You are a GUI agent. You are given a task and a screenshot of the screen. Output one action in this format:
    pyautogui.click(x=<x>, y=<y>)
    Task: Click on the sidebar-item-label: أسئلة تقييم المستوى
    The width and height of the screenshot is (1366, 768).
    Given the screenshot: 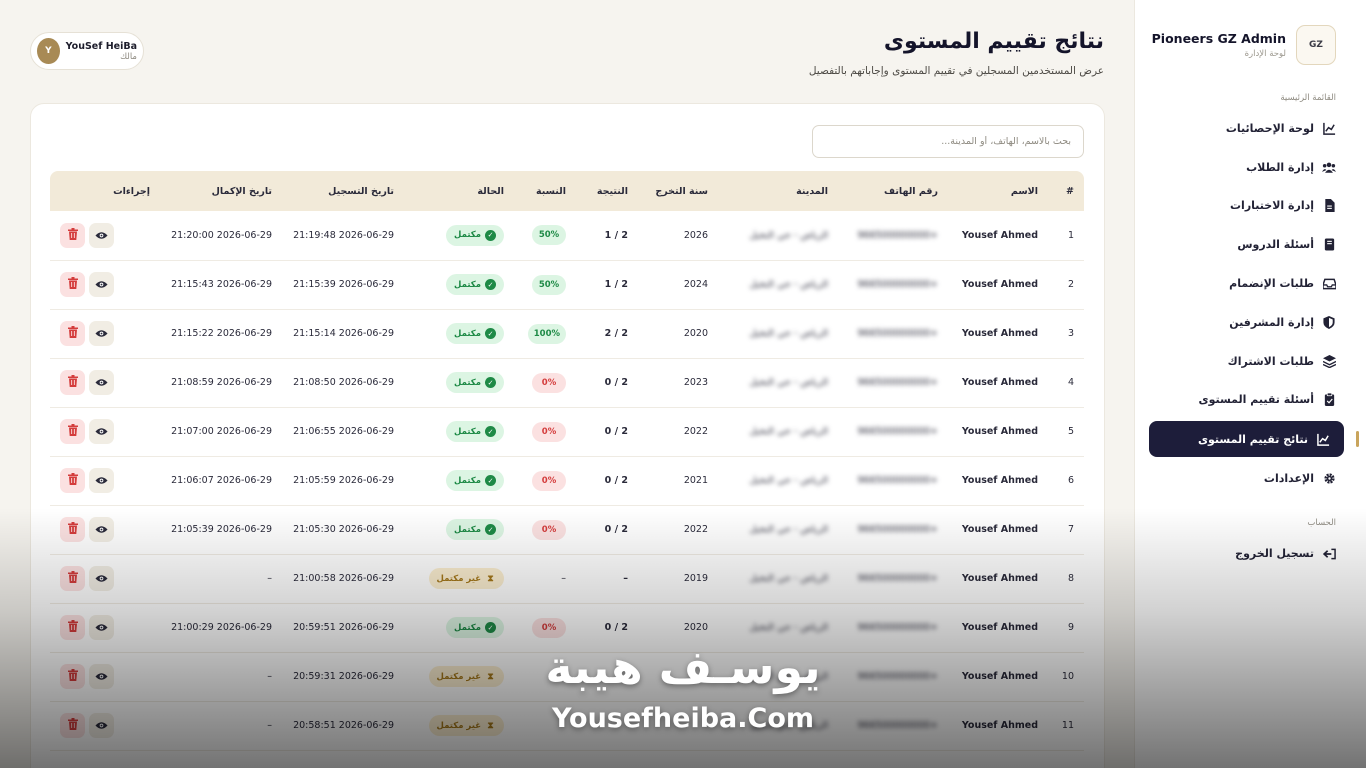 What is the action you would take?
    pyautogui.click(x=1256, y=400)
    